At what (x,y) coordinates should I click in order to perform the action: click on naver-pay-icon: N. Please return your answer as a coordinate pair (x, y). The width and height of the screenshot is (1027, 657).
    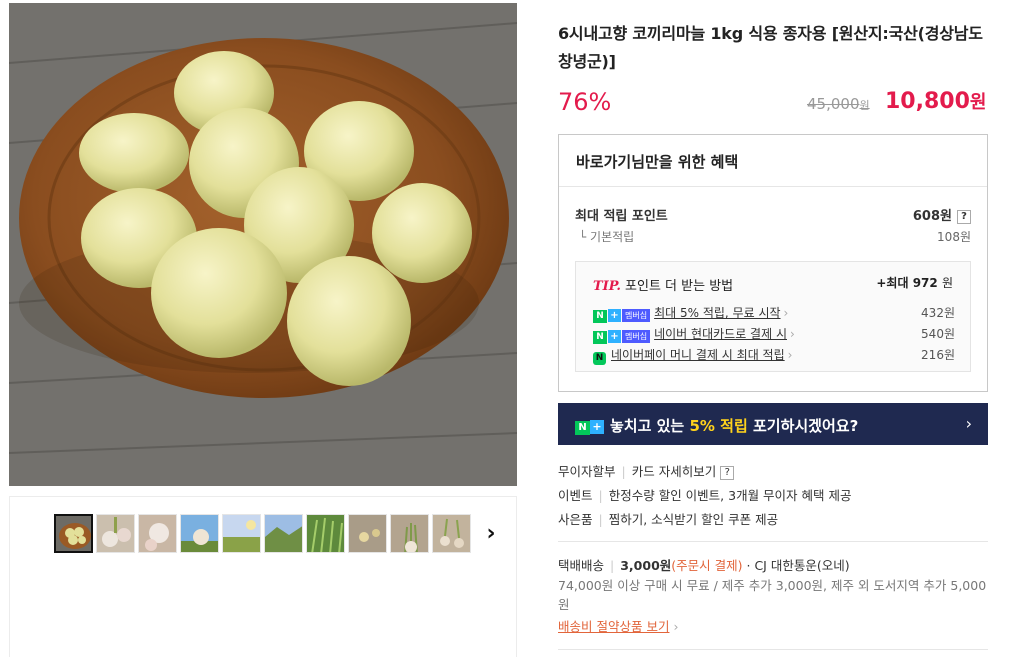
    Looking at the image, I should click on (599, 358).